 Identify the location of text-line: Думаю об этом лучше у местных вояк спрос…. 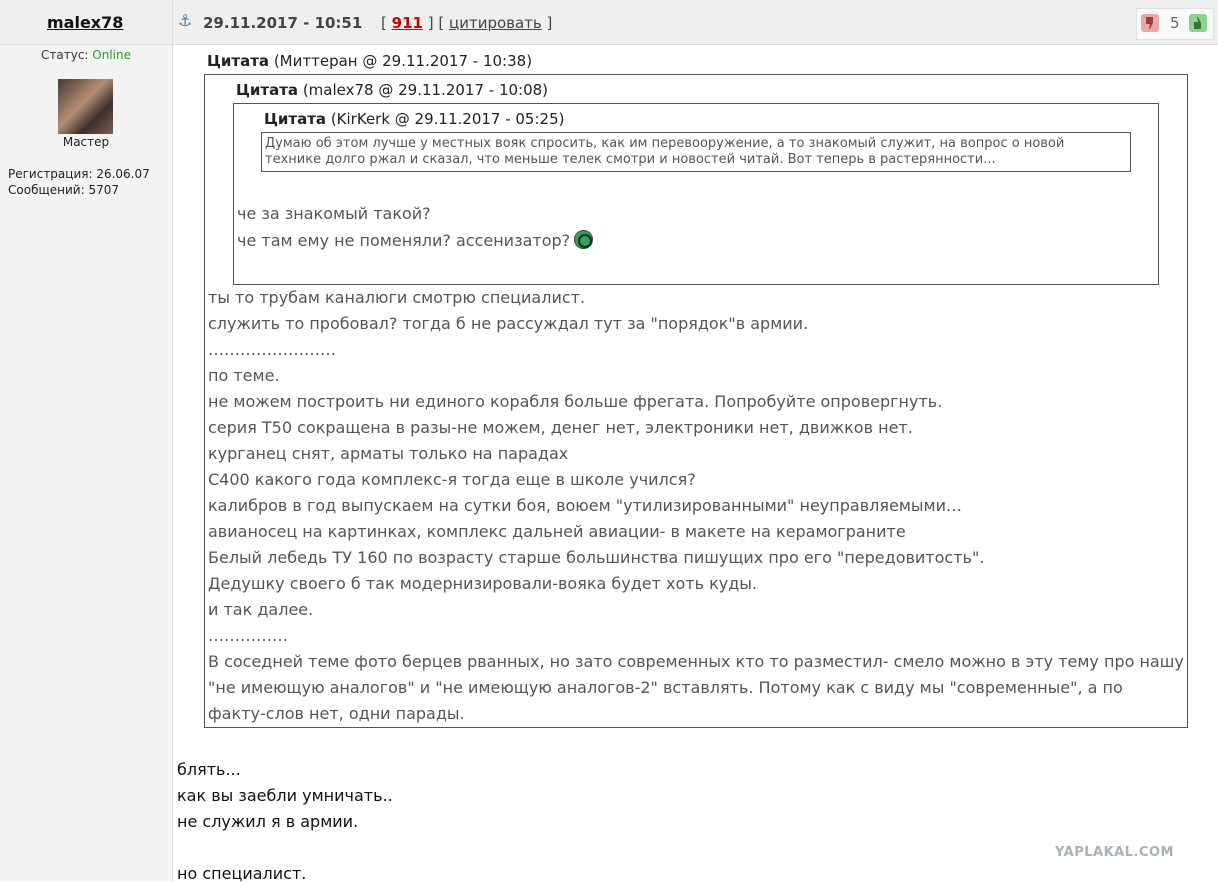
(665, 143).